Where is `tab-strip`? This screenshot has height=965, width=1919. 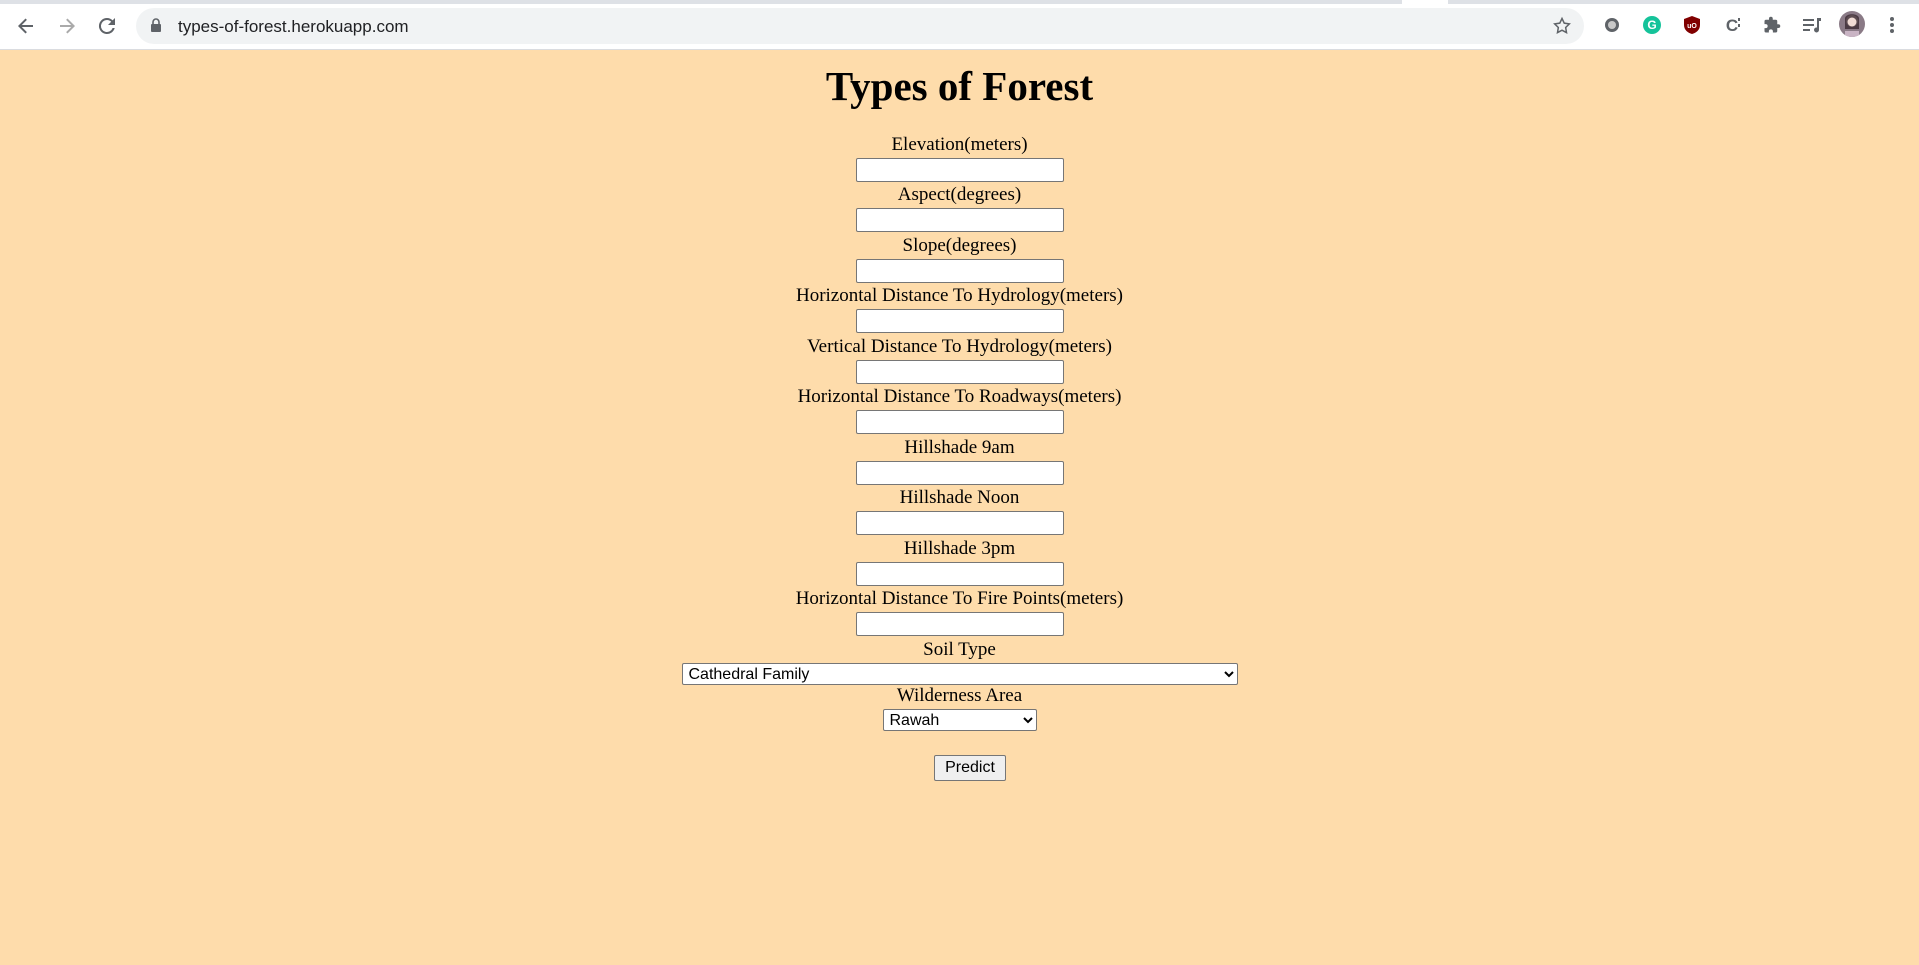
tab-strip is located at coordinates (959, 2).